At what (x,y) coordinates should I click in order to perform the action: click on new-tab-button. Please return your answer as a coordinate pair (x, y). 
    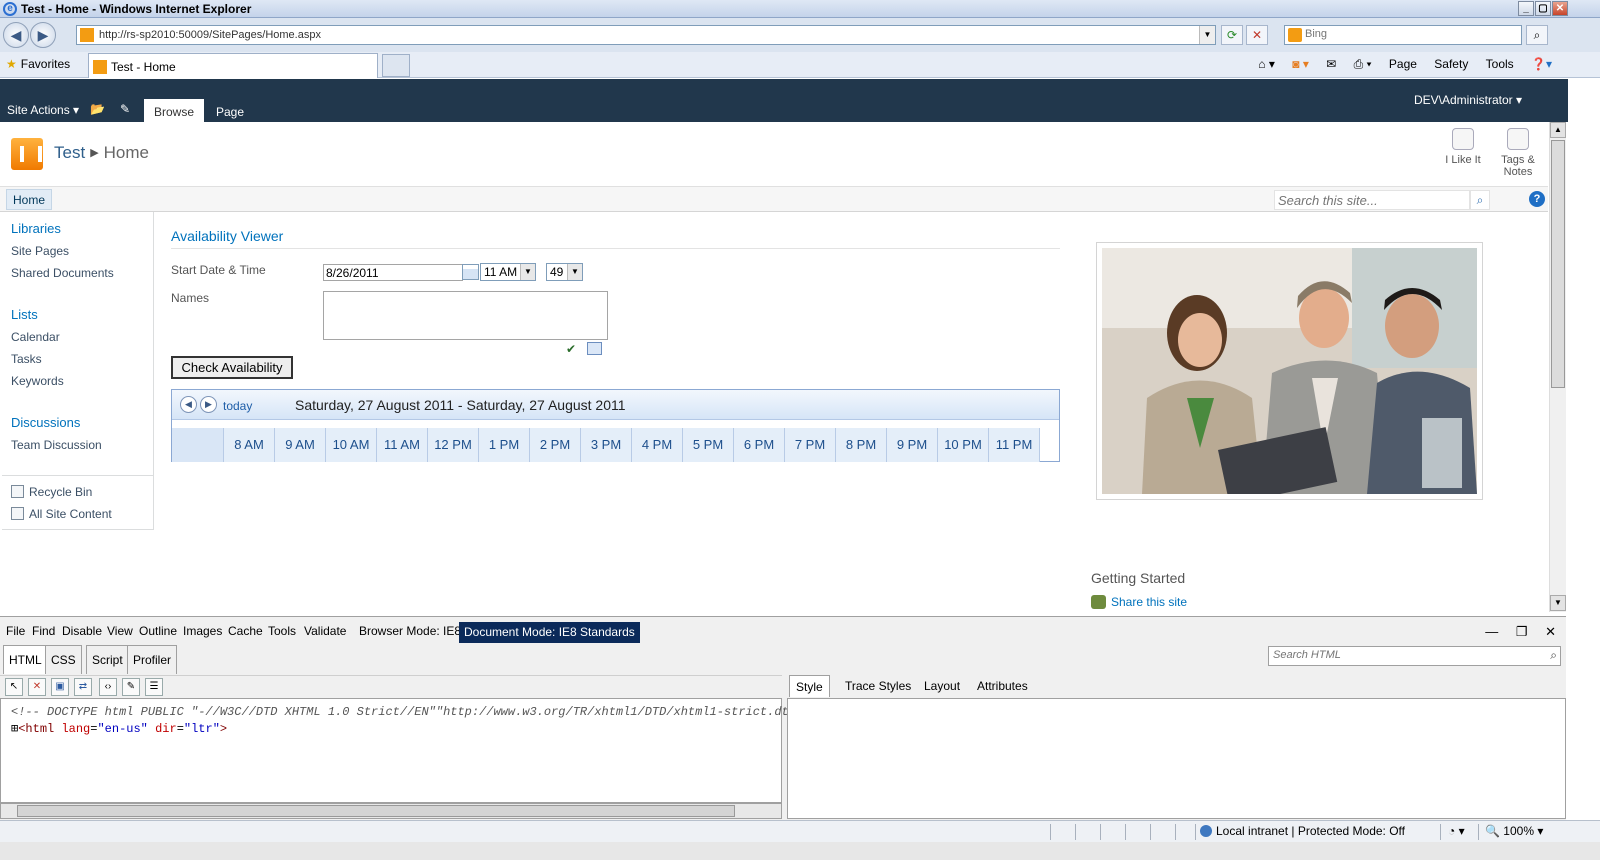
    Looking at the image, I should click on (396, 65).